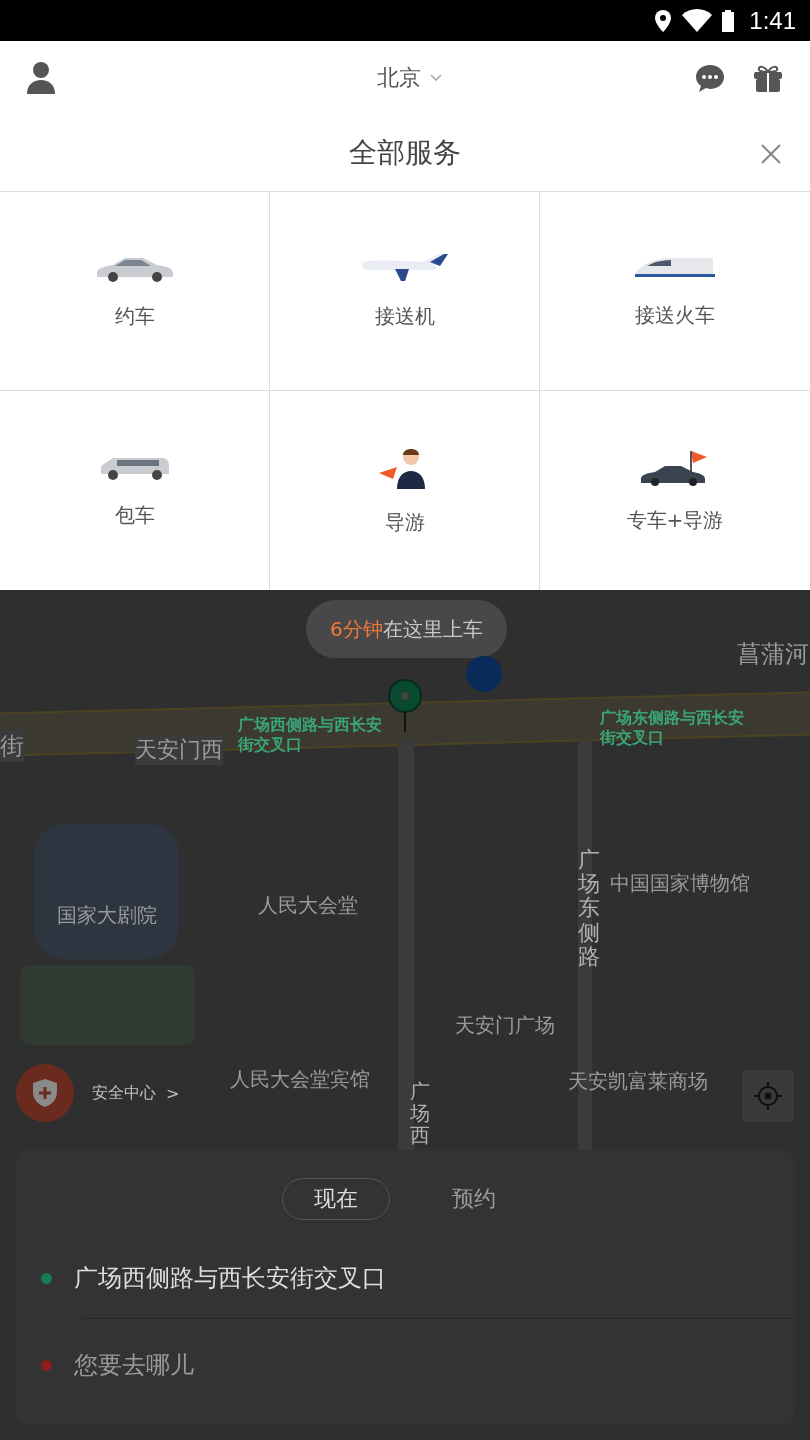 This screenshot has height=1440, width=810. Describe the element at coordinates (41, 78) in the screenshot. I see `profile-icon` at that location.